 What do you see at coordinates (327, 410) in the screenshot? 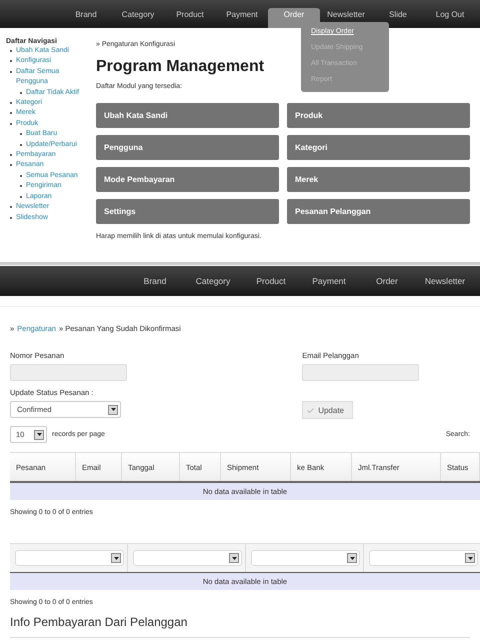
I see `update-button: Update` at bounding box center [327, 410].